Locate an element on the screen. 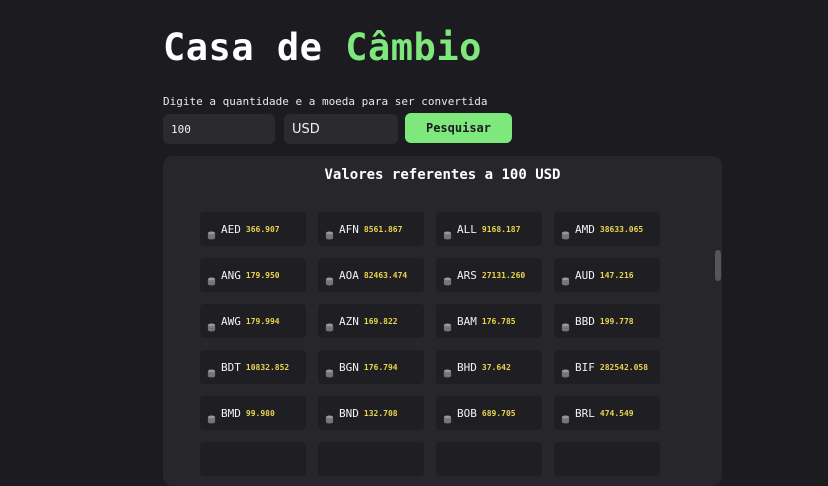 The height and width of the screenshot is (486, 828). currency-code: AZN is located at coordinates (349, 321).